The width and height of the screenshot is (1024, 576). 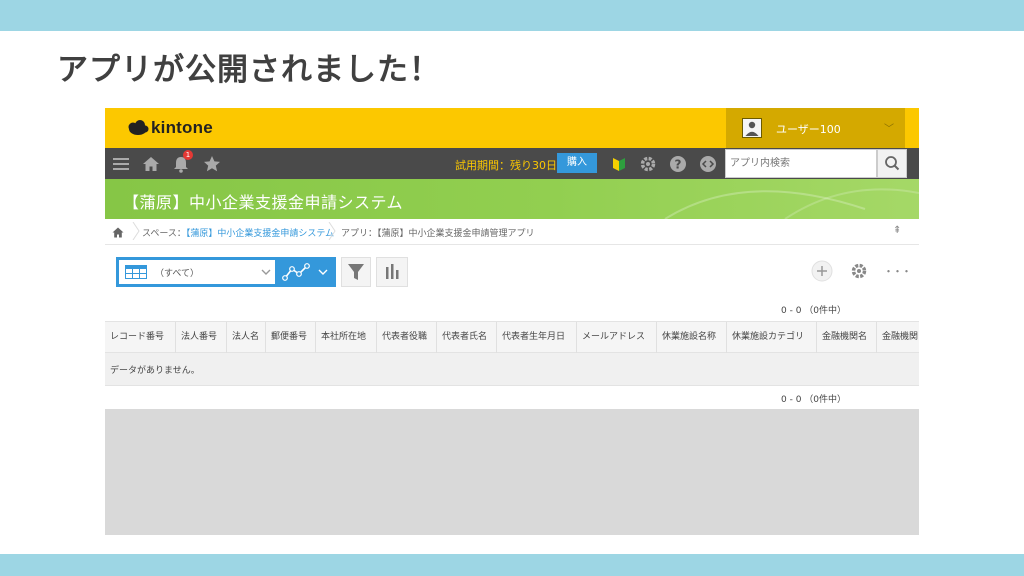 What do you see at coordinates (467, 337) in the screenshot?
I see `column-header: 代表者氏名` at bounding box center [467, 337].